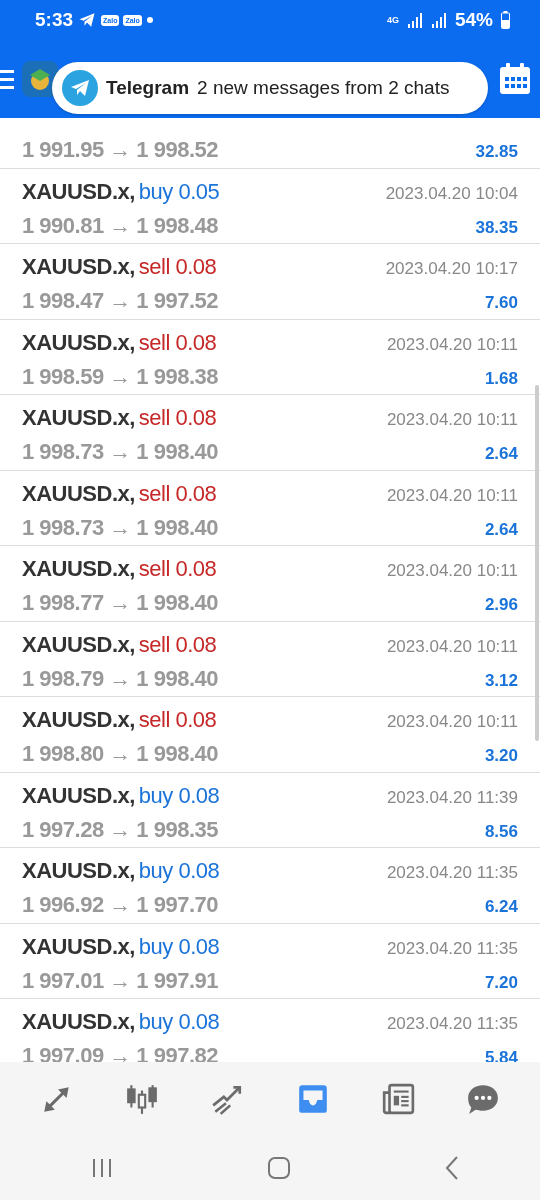 The height and width of the screenshot is (1200, 540). Describe the element at coordinates (501, 680) in the screenshot. I see `profit-value: 3.12` at that location.